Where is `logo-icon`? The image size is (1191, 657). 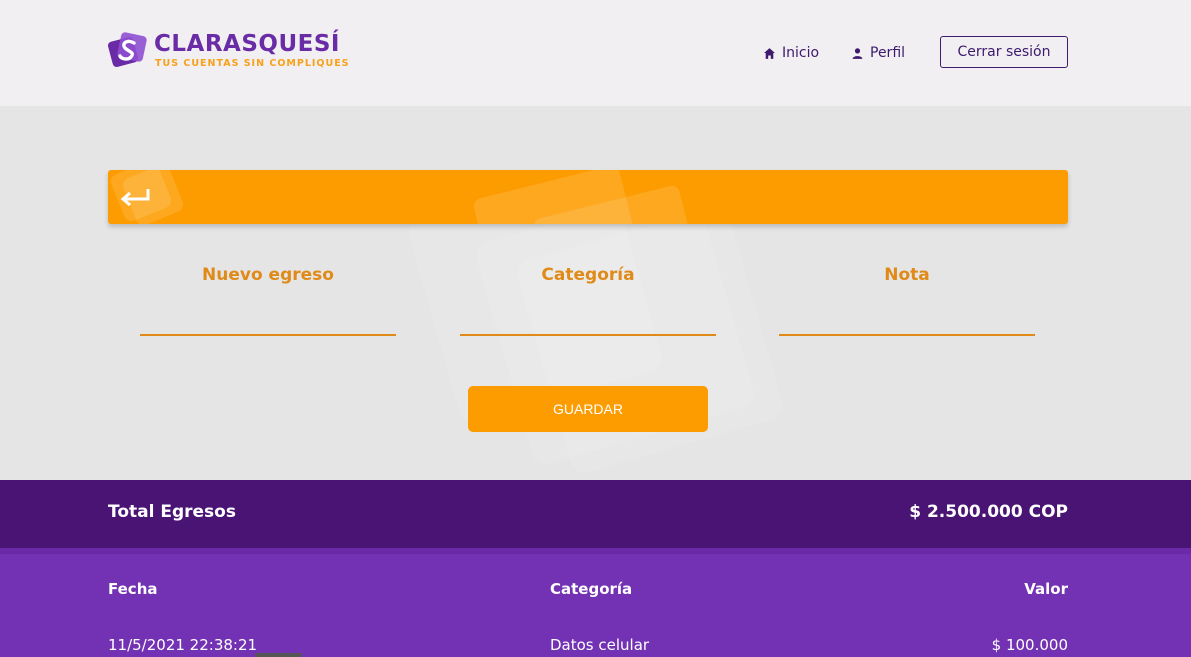 logo-icon is located at coordinates (127, 50).